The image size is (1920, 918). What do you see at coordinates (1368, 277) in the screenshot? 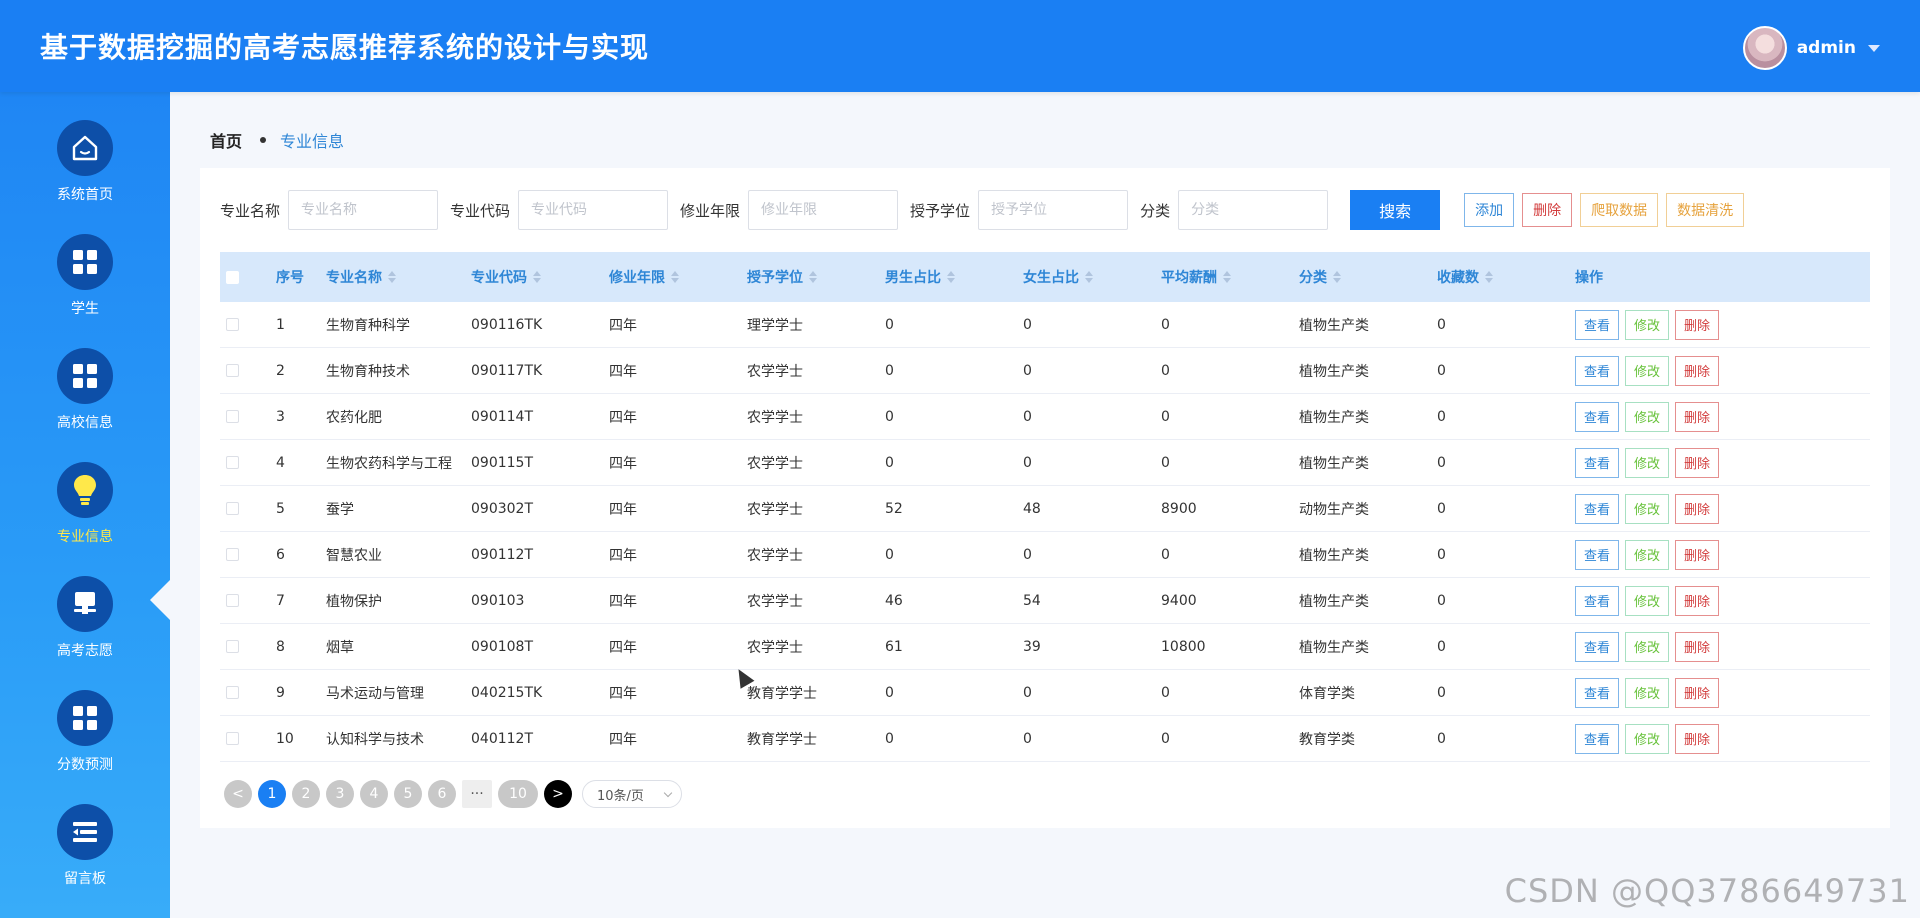
I see `col-header-category: 分类` at bounding box center [1368, 277].